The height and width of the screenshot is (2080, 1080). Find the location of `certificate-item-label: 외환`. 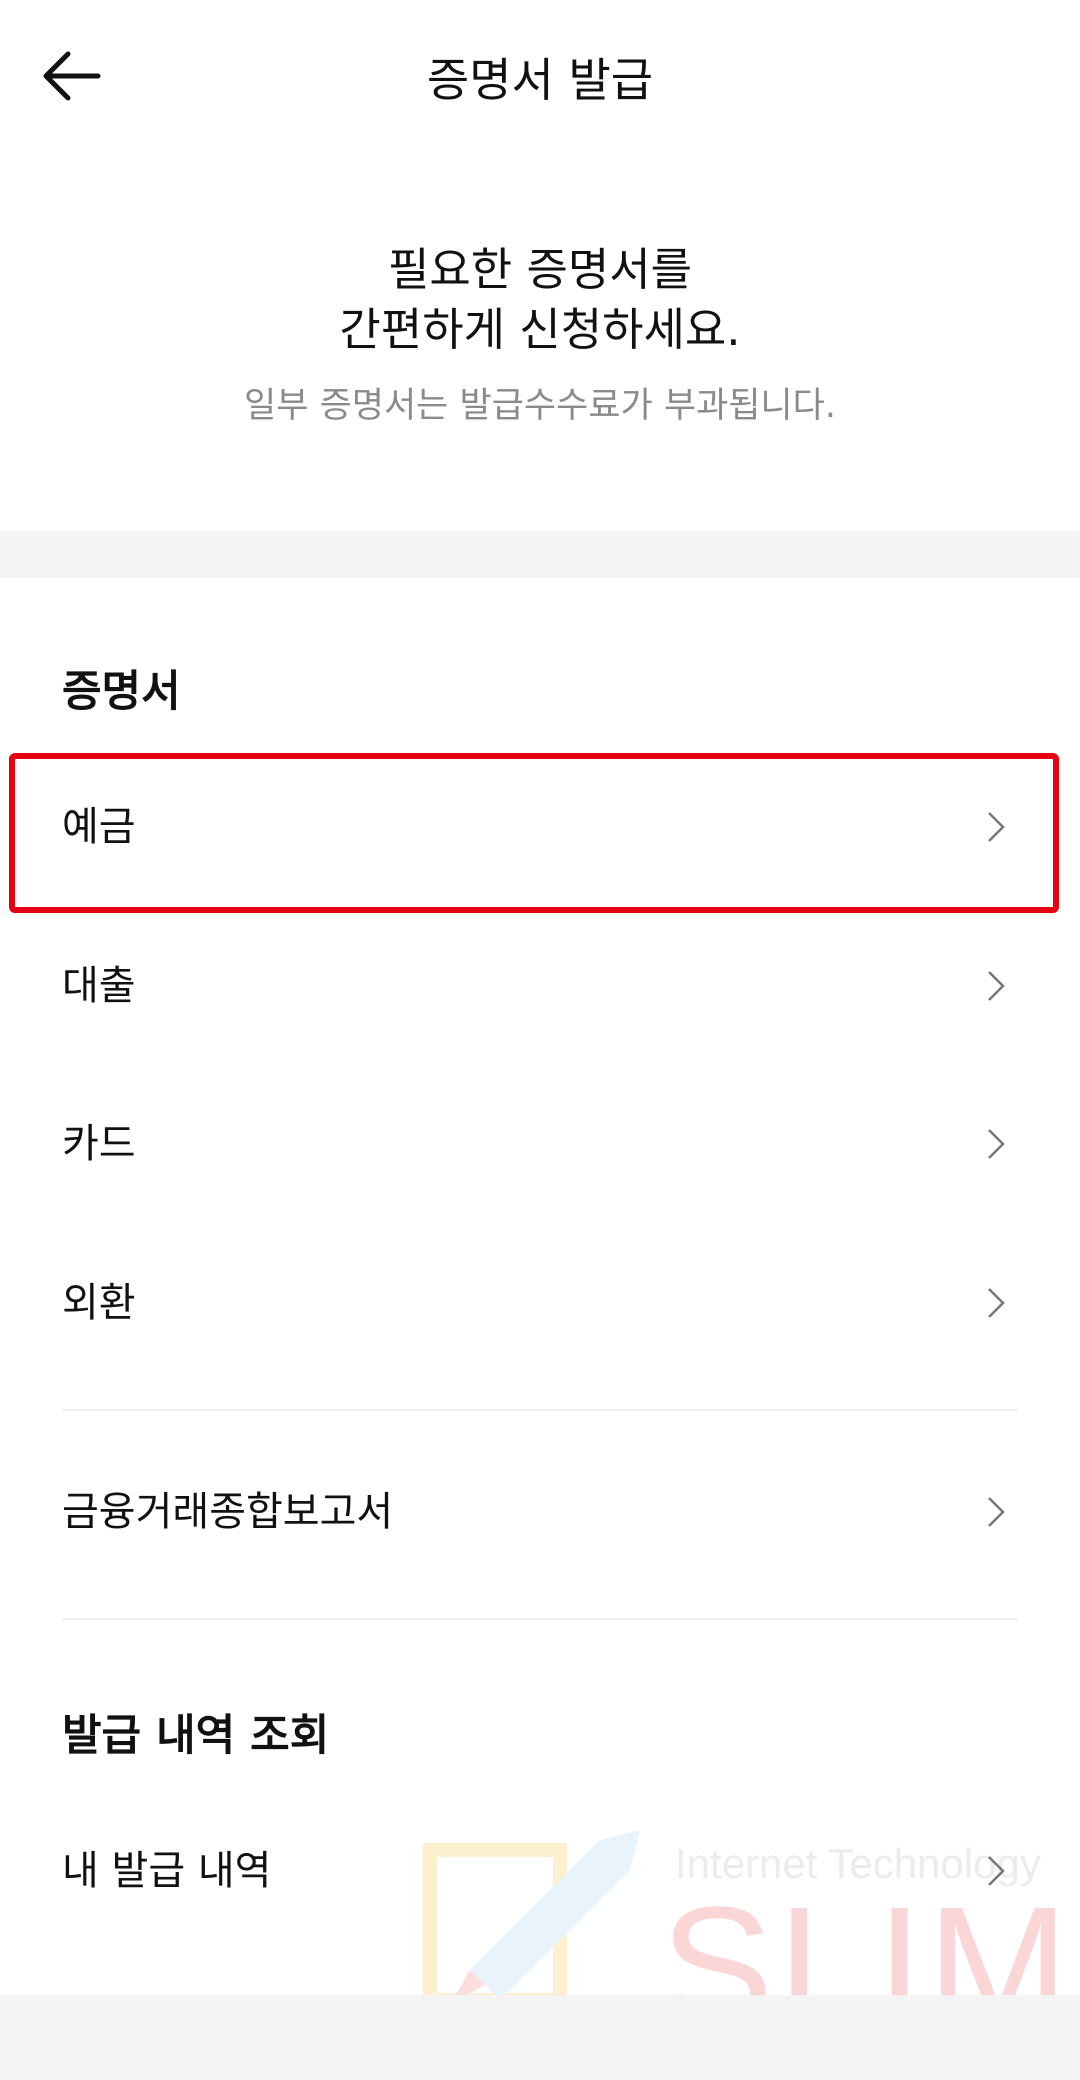

certificate-item-label: 외환 is located at coordinates (99, 1303).